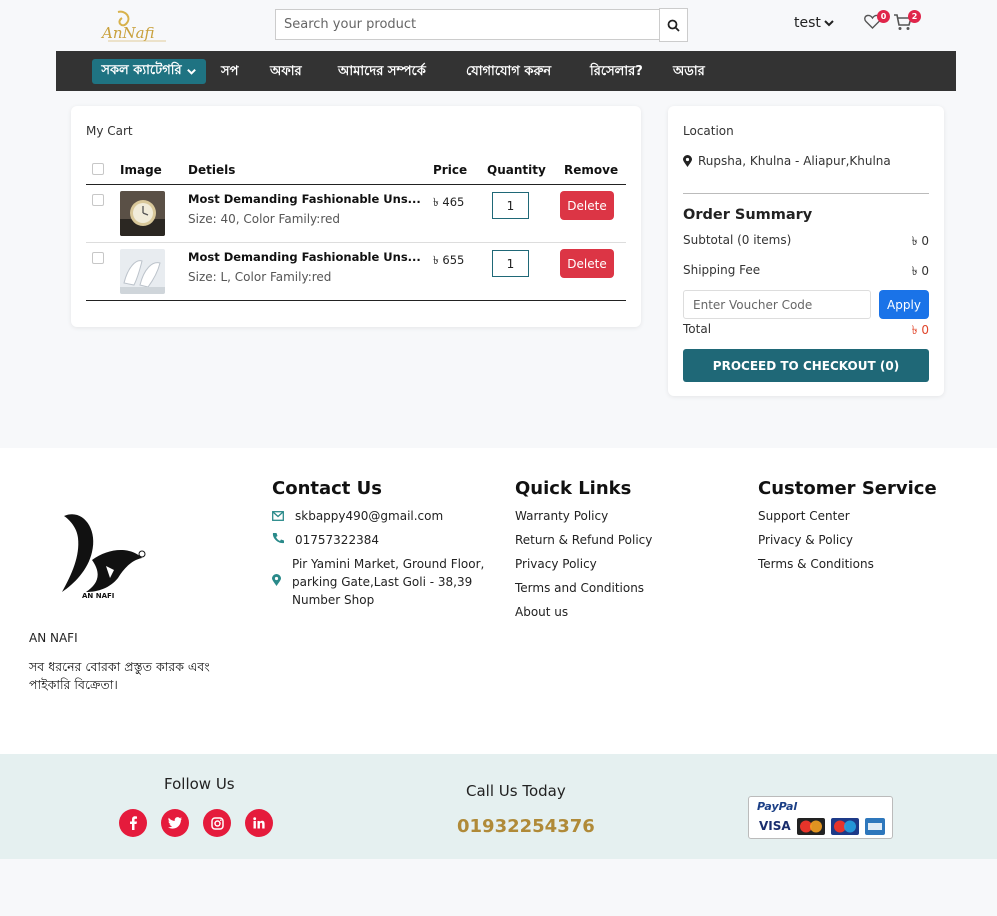  I want to click on link-warranty-policy: Warranty Policy, so click(561, 516).